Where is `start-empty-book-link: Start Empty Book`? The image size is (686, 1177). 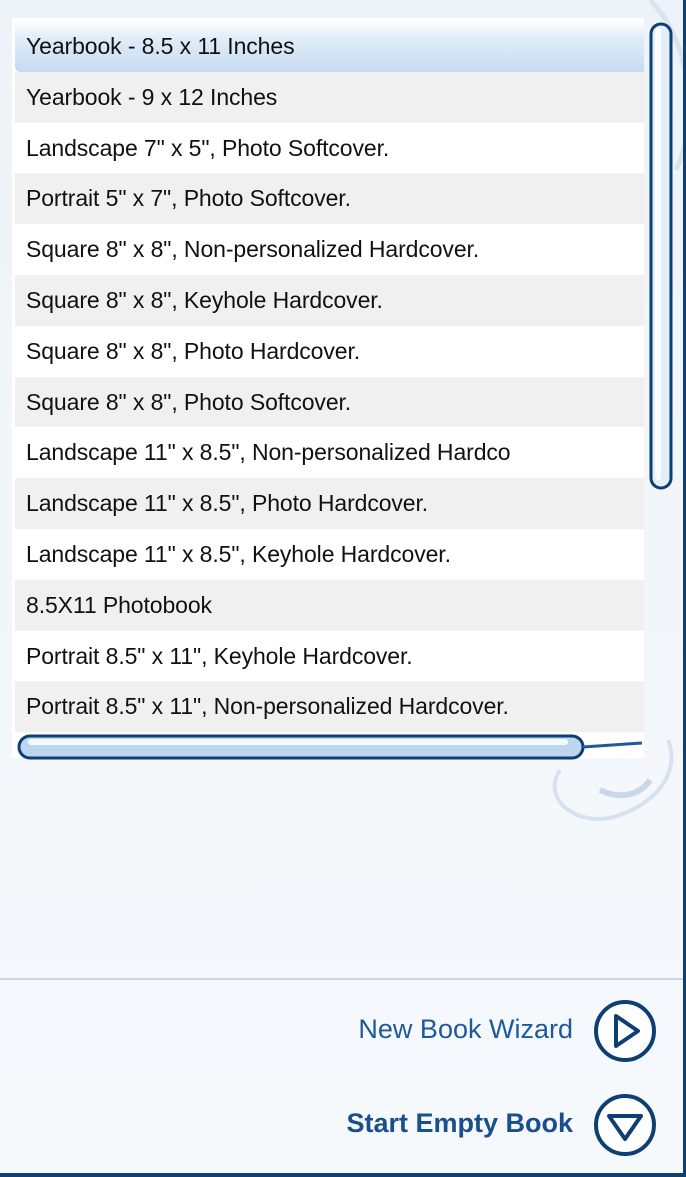
start-empty-book-link: Start Empty Book is located at coordinates (459, 1123).